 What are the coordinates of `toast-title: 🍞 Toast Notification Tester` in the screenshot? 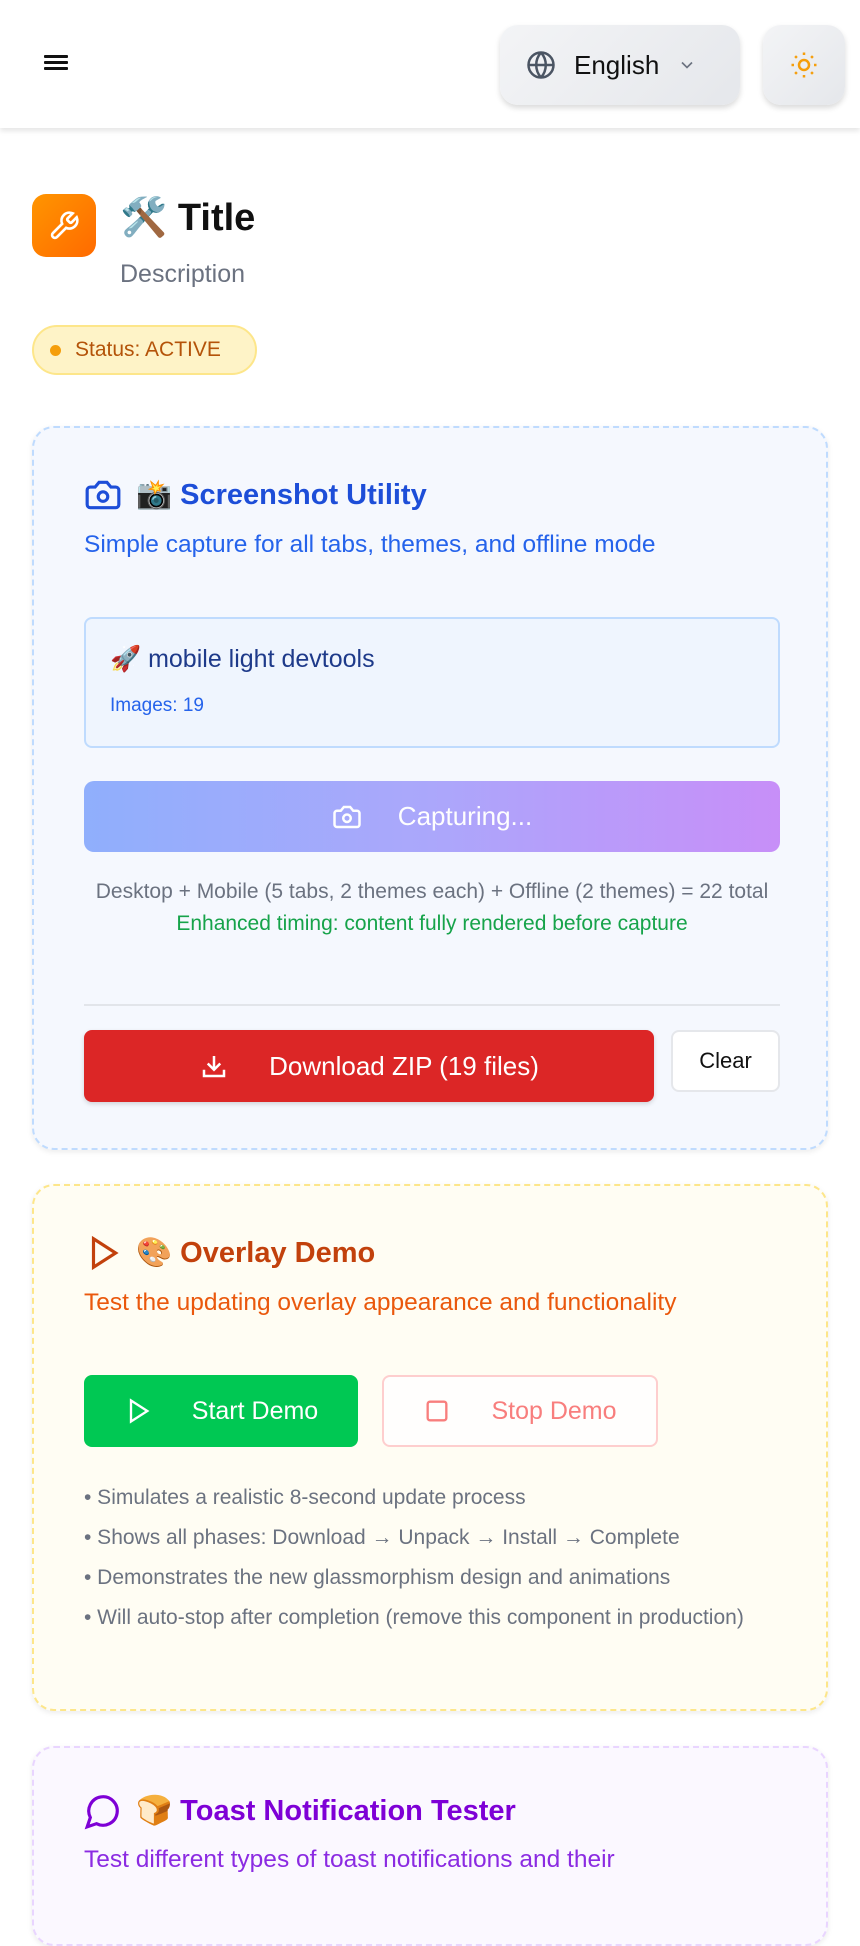 It's located at (300, 1811).